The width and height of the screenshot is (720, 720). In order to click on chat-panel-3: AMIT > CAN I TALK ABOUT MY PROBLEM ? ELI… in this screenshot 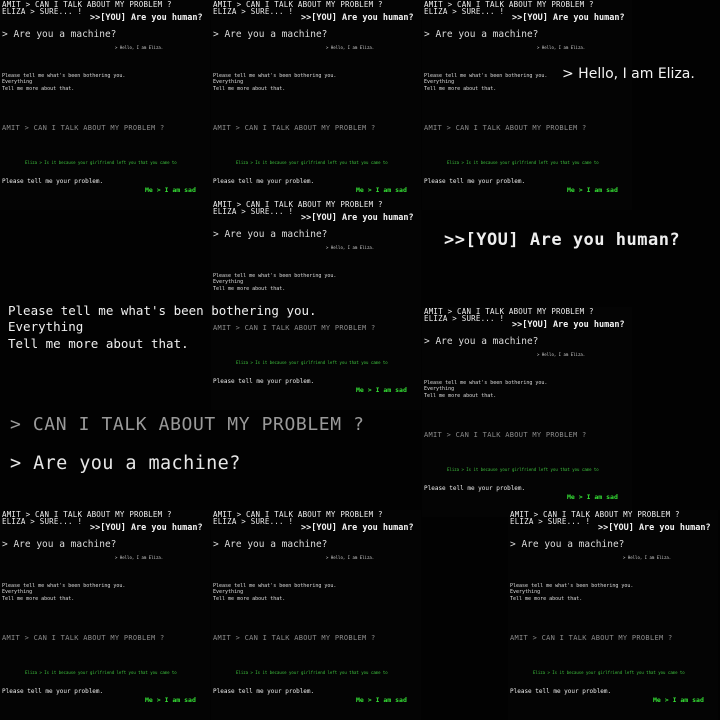, I will do `click(527, 105)`.